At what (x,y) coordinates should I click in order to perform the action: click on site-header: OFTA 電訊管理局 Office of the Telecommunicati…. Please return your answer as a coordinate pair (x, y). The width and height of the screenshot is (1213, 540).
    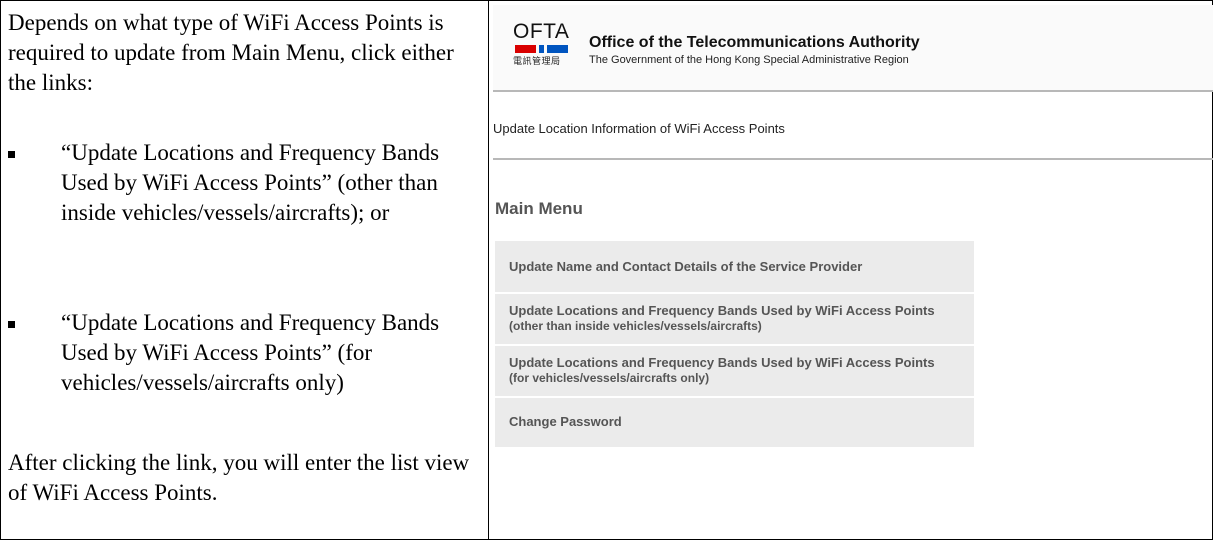
    Looking at the image, I should click on (853, 48).